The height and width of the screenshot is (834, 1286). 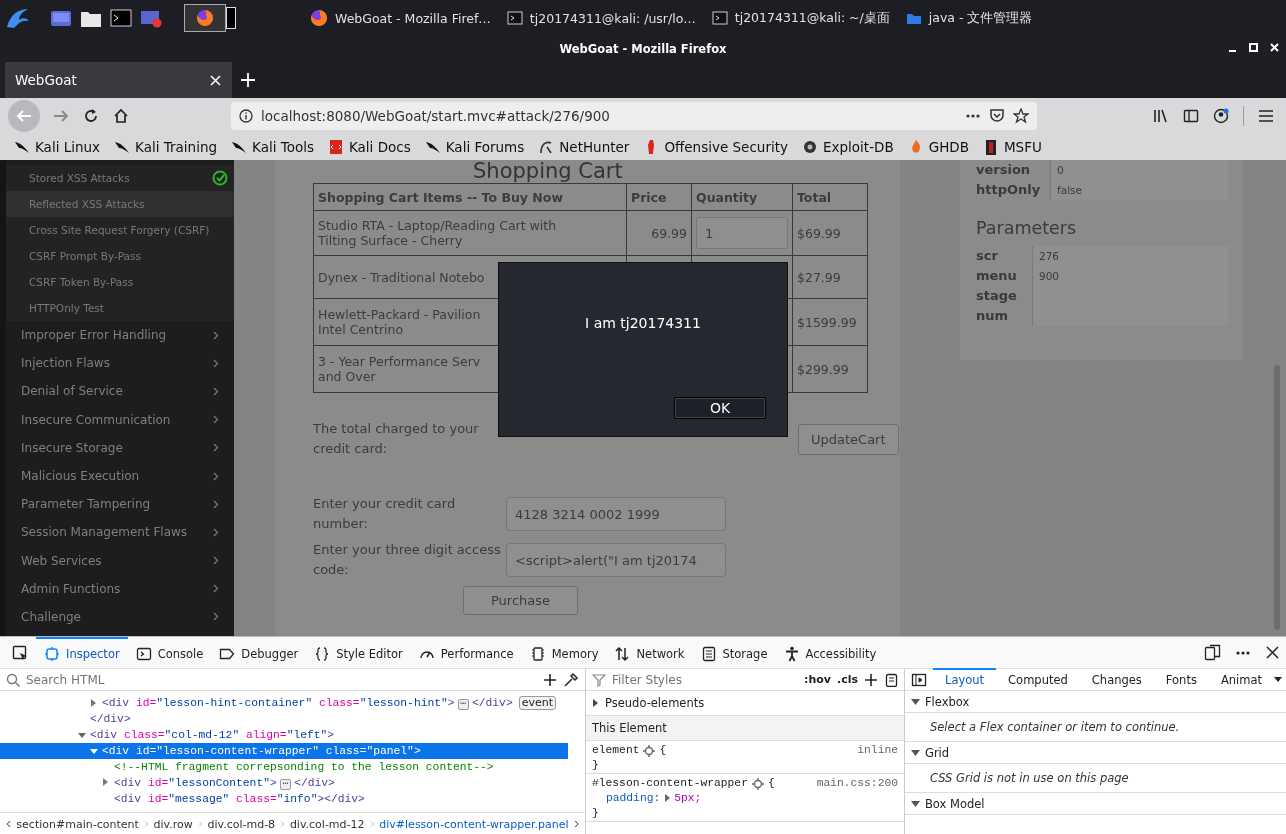 I want to click on dropdown-arrow-icon, so click(x=1278, y=679).